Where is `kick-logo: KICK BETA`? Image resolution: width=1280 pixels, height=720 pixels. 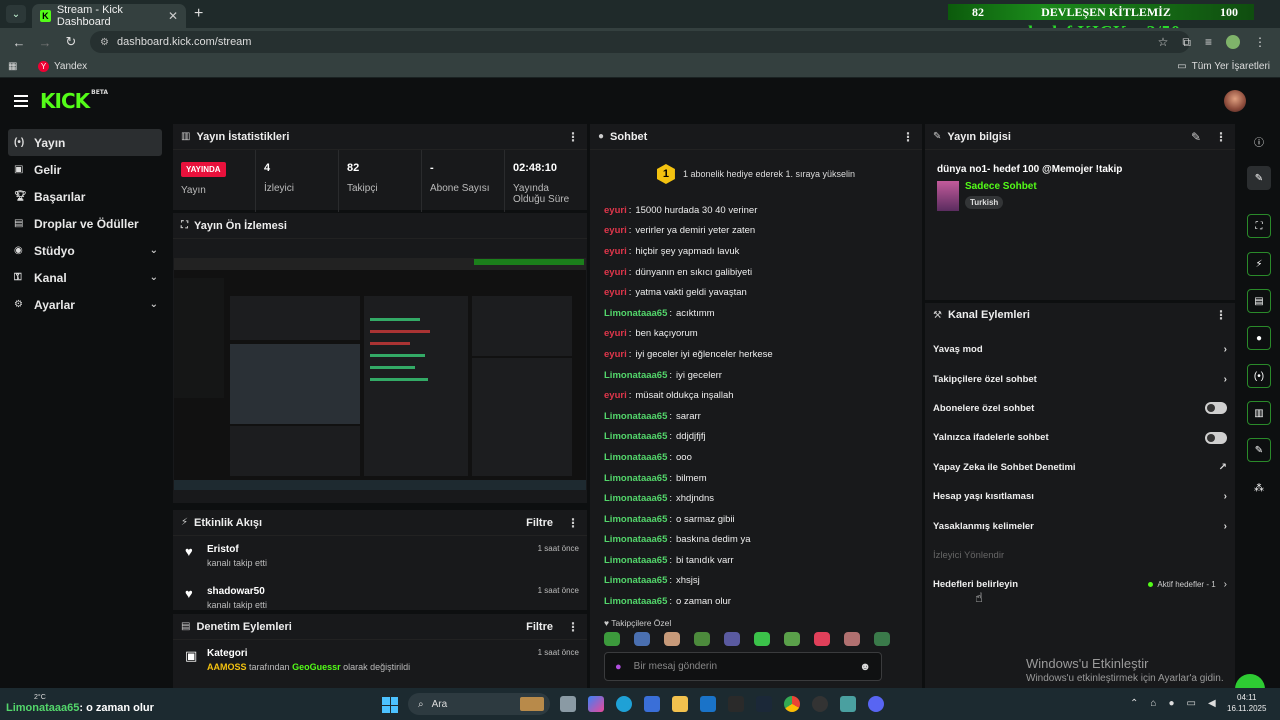 kick-logo: KICK BETA is located at coordinates (74, 101).